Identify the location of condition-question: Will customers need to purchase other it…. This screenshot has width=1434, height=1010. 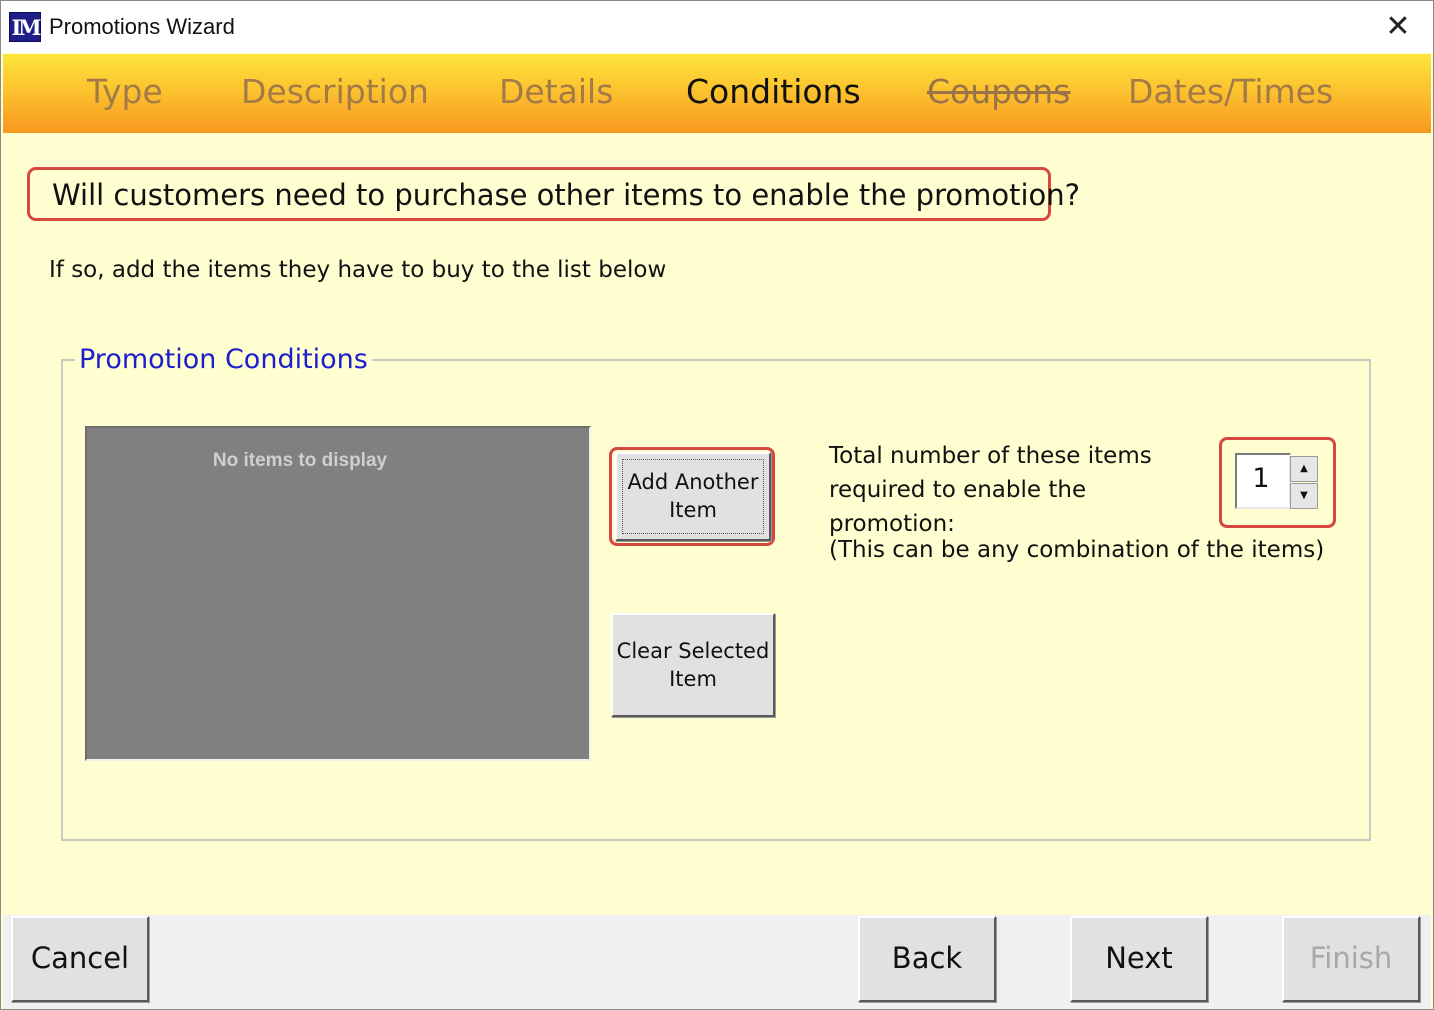
(566, 195).